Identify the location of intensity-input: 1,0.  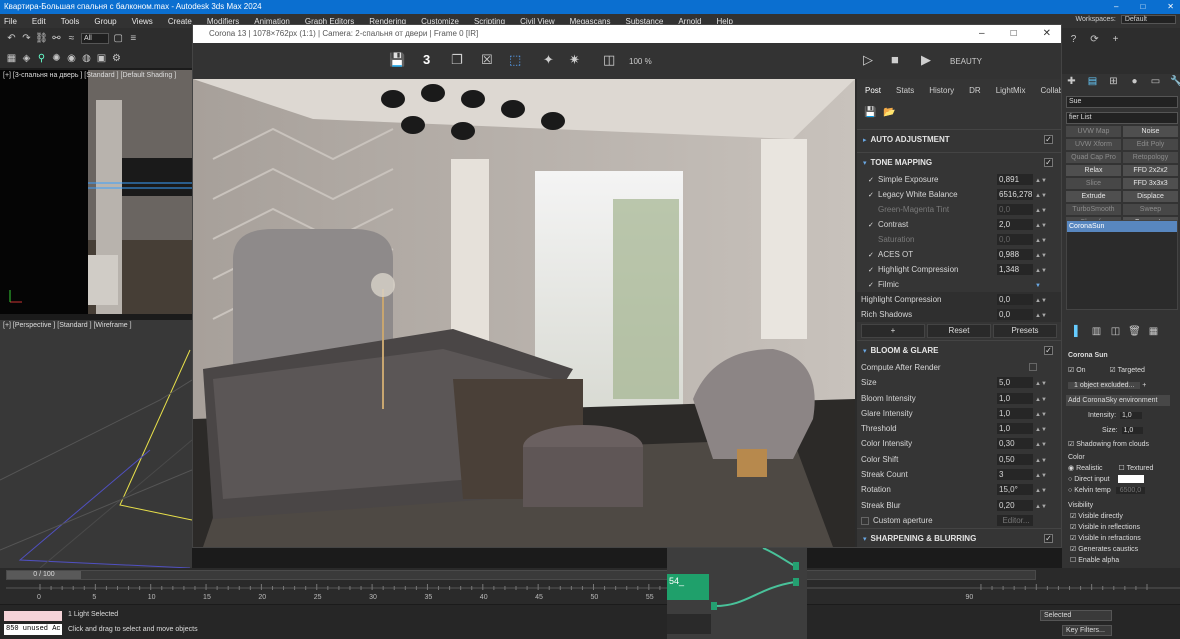
(1130, 415).